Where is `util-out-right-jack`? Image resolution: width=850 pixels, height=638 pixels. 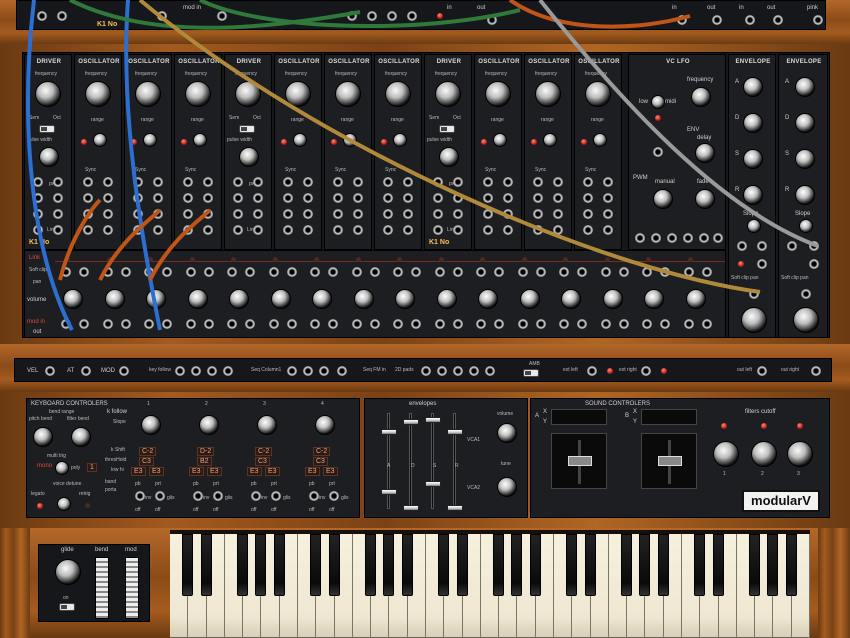
util-out-right-jack is located at coordinates (816, 371).